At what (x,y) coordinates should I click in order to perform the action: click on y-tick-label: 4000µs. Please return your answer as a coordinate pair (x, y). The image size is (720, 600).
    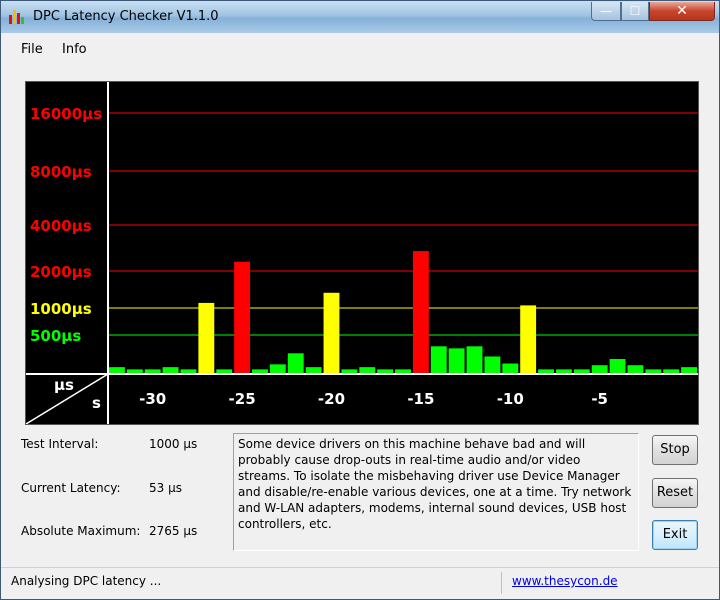
    Looking at the image, I should click on (61, 226).